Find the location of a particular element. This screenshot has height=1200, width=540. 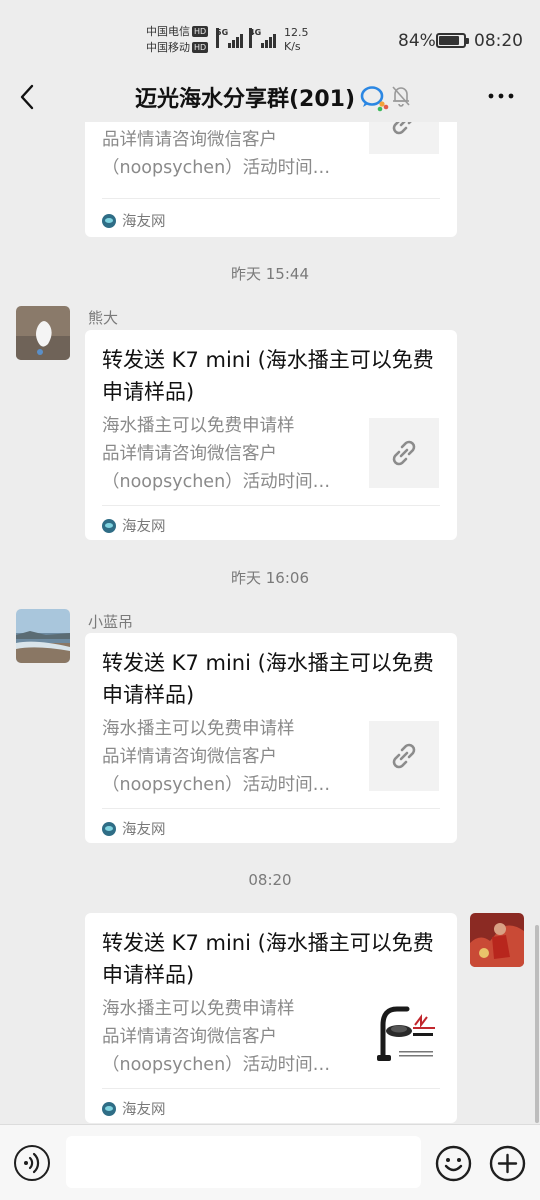

more-button is located at coordinates (501, 96).